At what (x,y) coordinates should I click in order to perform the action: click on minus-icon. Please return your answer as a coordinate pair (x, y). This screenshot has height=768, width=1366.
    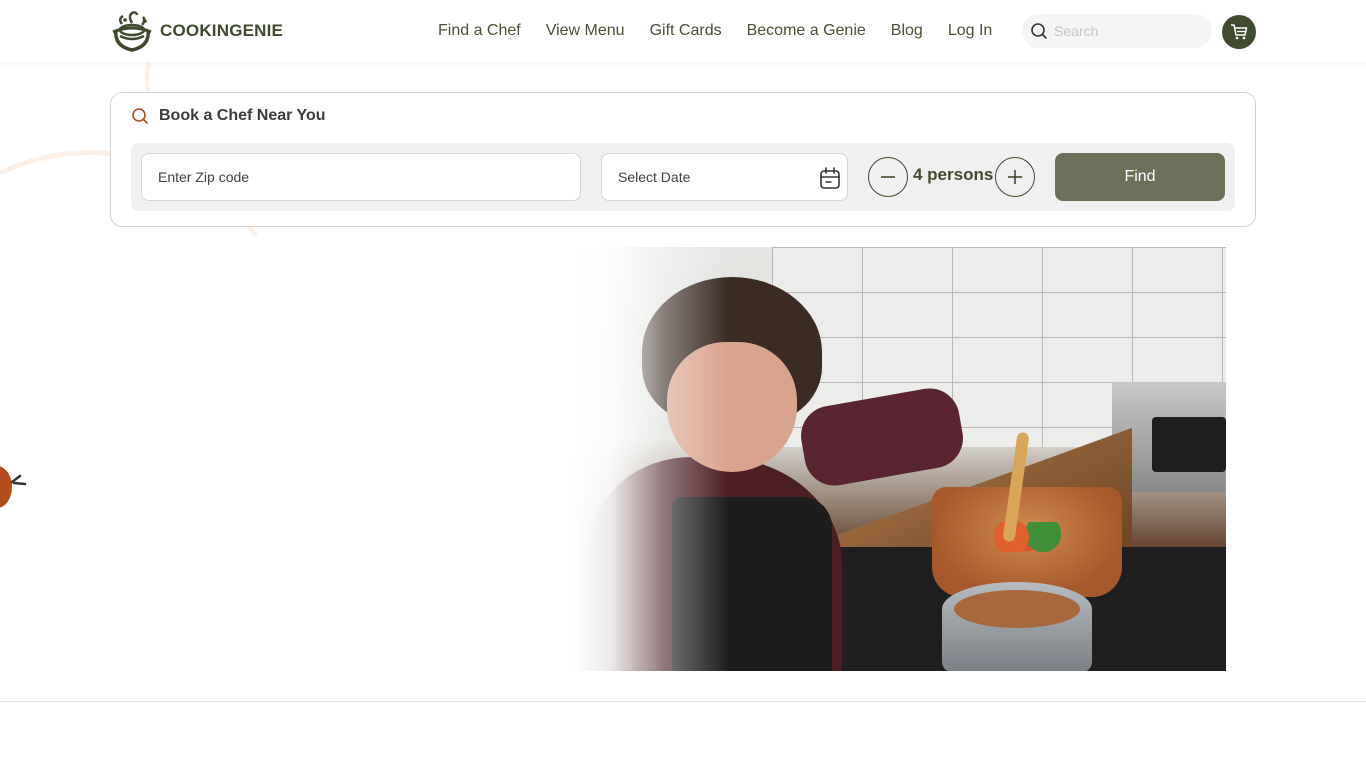
    Looking at the image, I should click on (888, 177).